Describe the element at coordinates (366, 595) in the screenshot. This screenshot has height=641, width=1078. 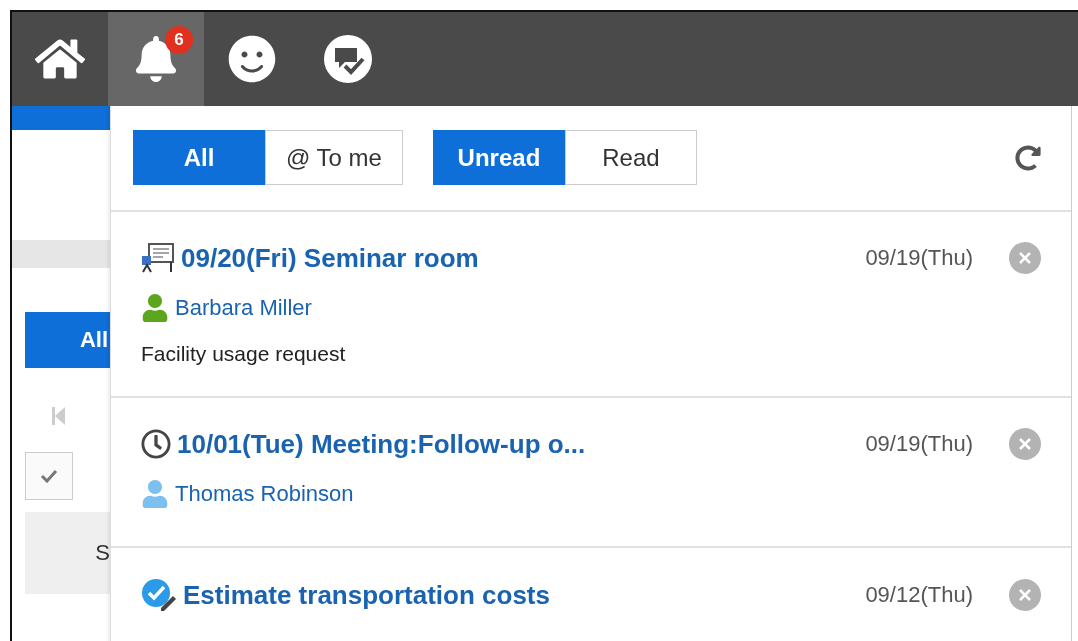
I see `notification-title: Estimate transportation costs` at that location.